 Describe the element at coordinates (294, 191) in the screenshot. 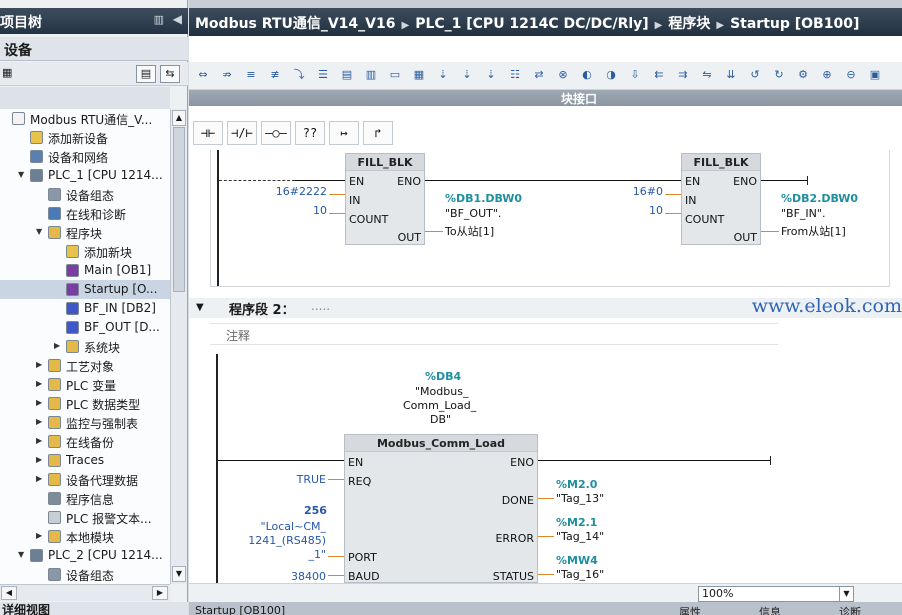

I see `in-value-1: 16#2222` at that location.